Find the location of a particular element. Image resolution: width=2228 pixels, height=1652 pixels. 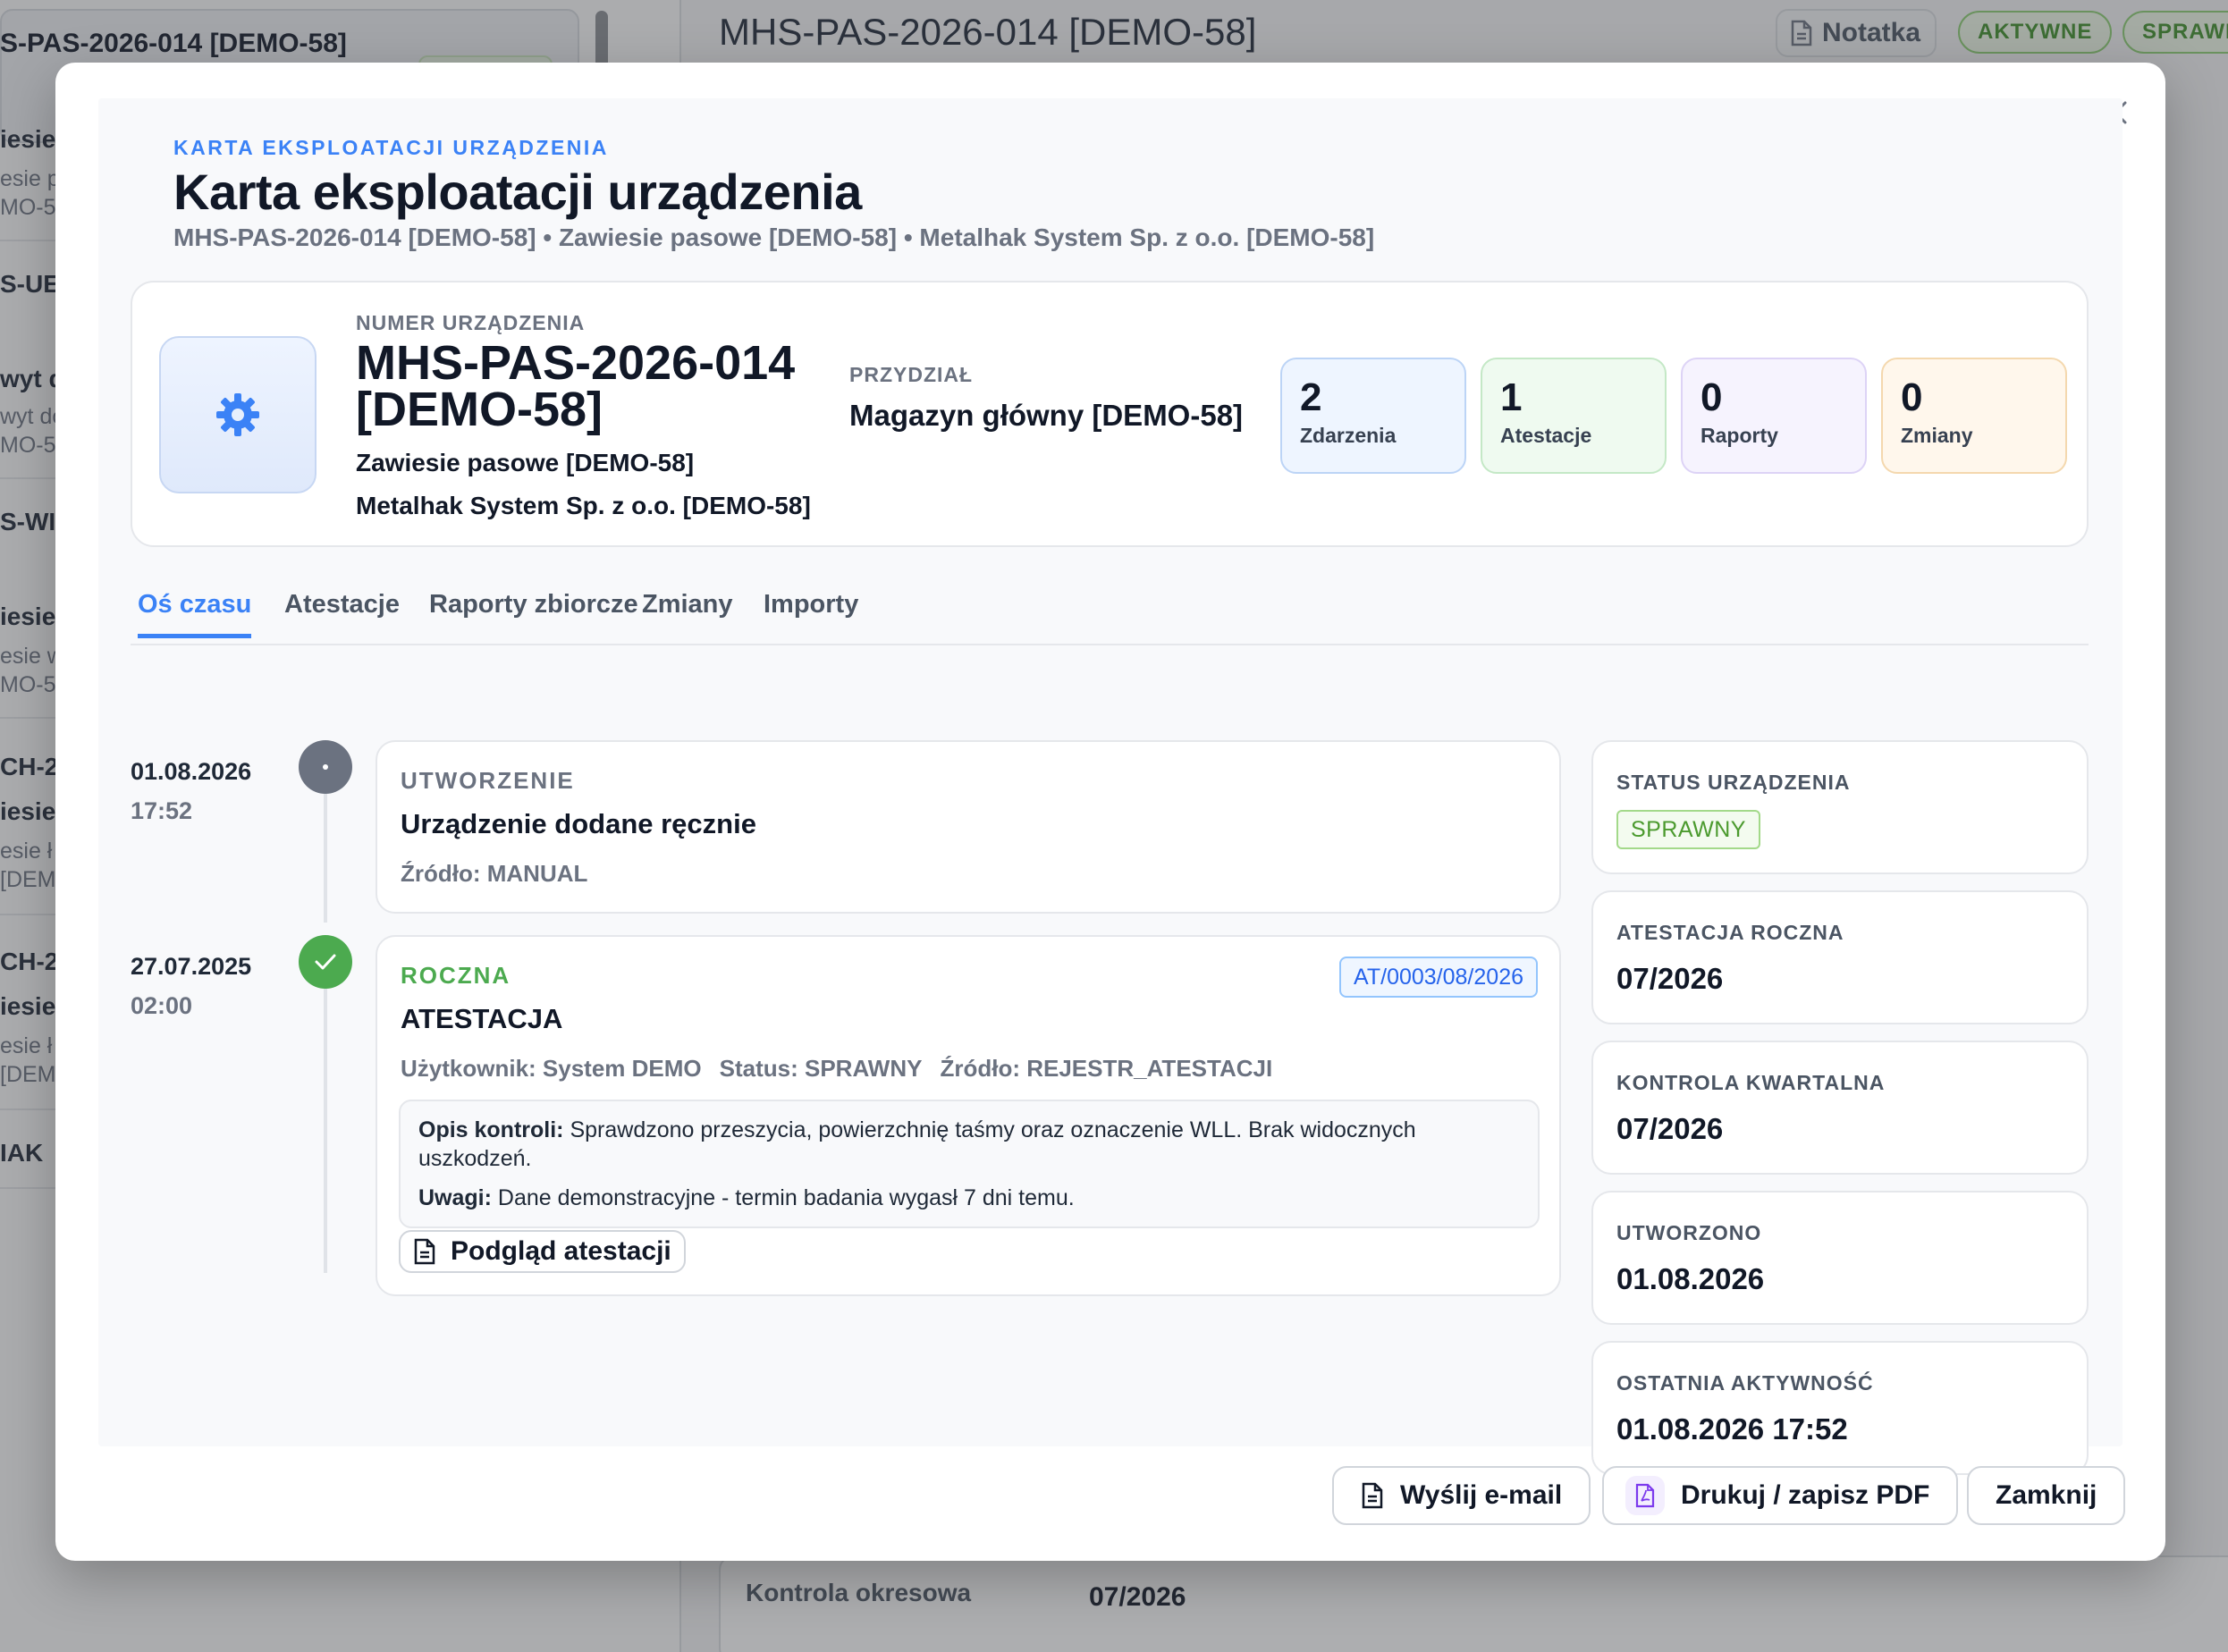

stat-events: 2 Zdarzenia is located at coordinates (1373, 416).